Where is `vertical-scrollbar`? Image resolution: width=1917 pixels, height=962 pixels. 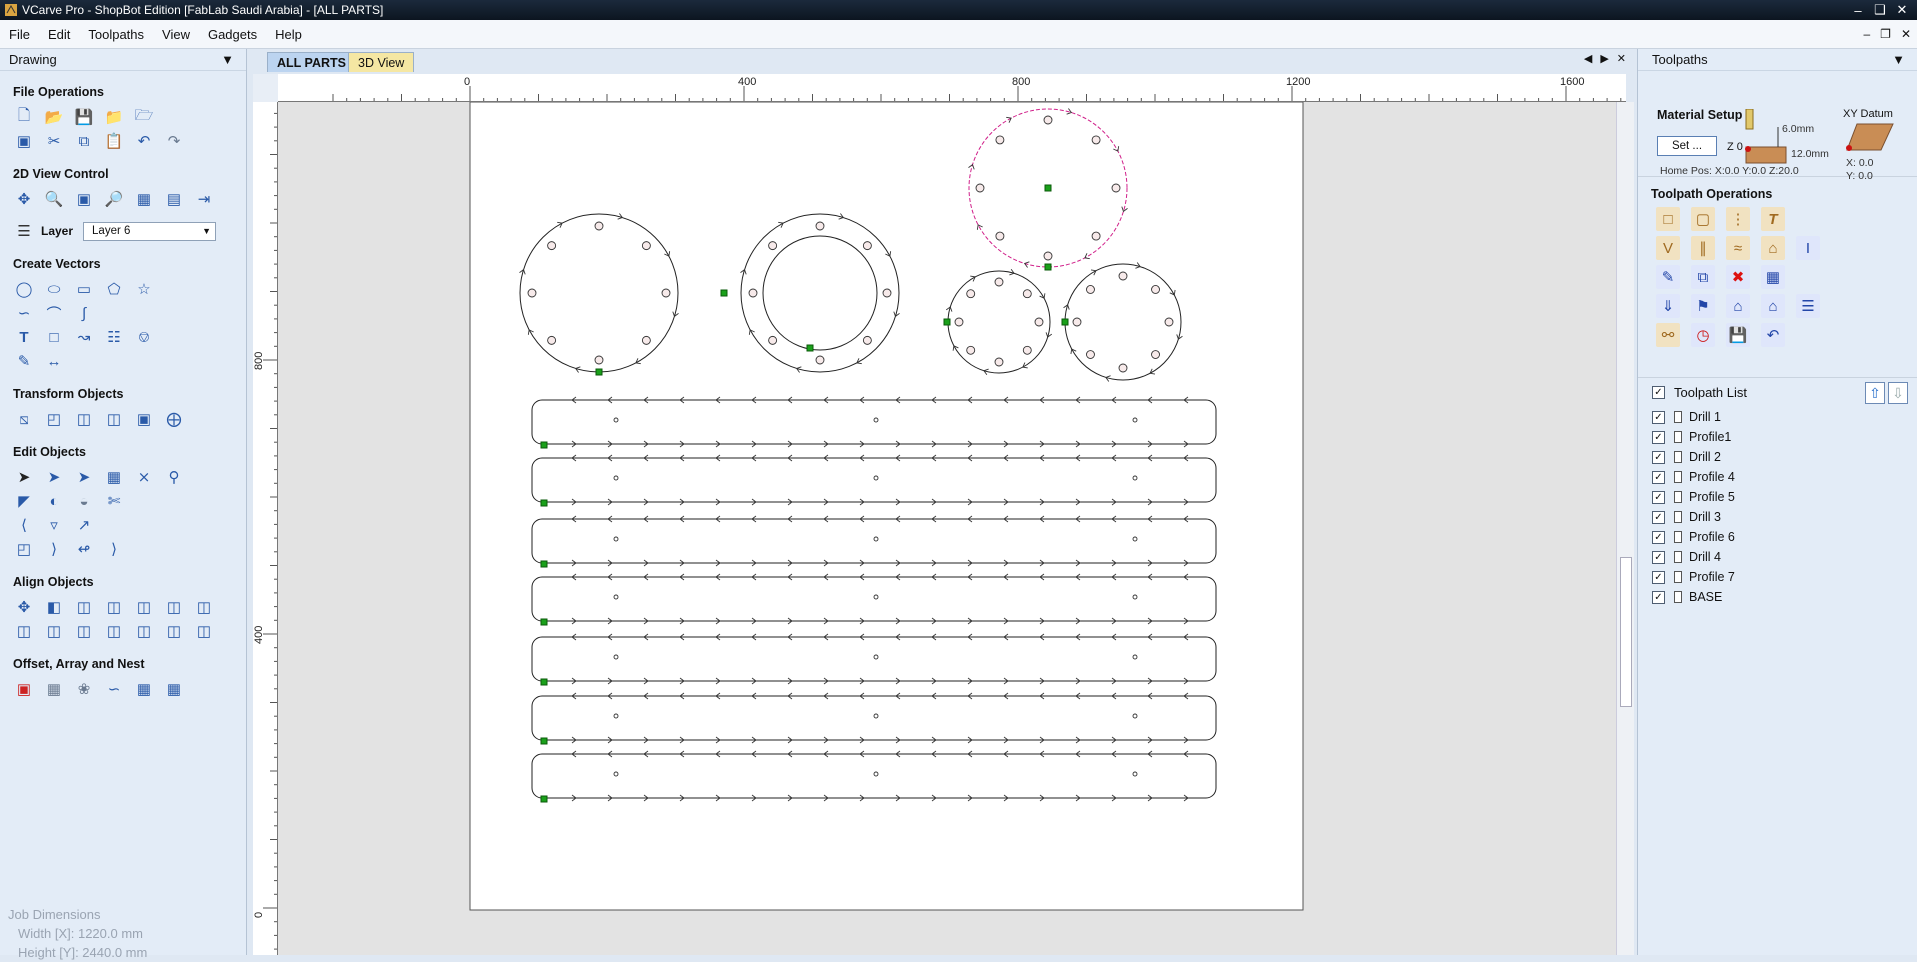 vertical-scrollbar is located at coordinates (1625, 528).